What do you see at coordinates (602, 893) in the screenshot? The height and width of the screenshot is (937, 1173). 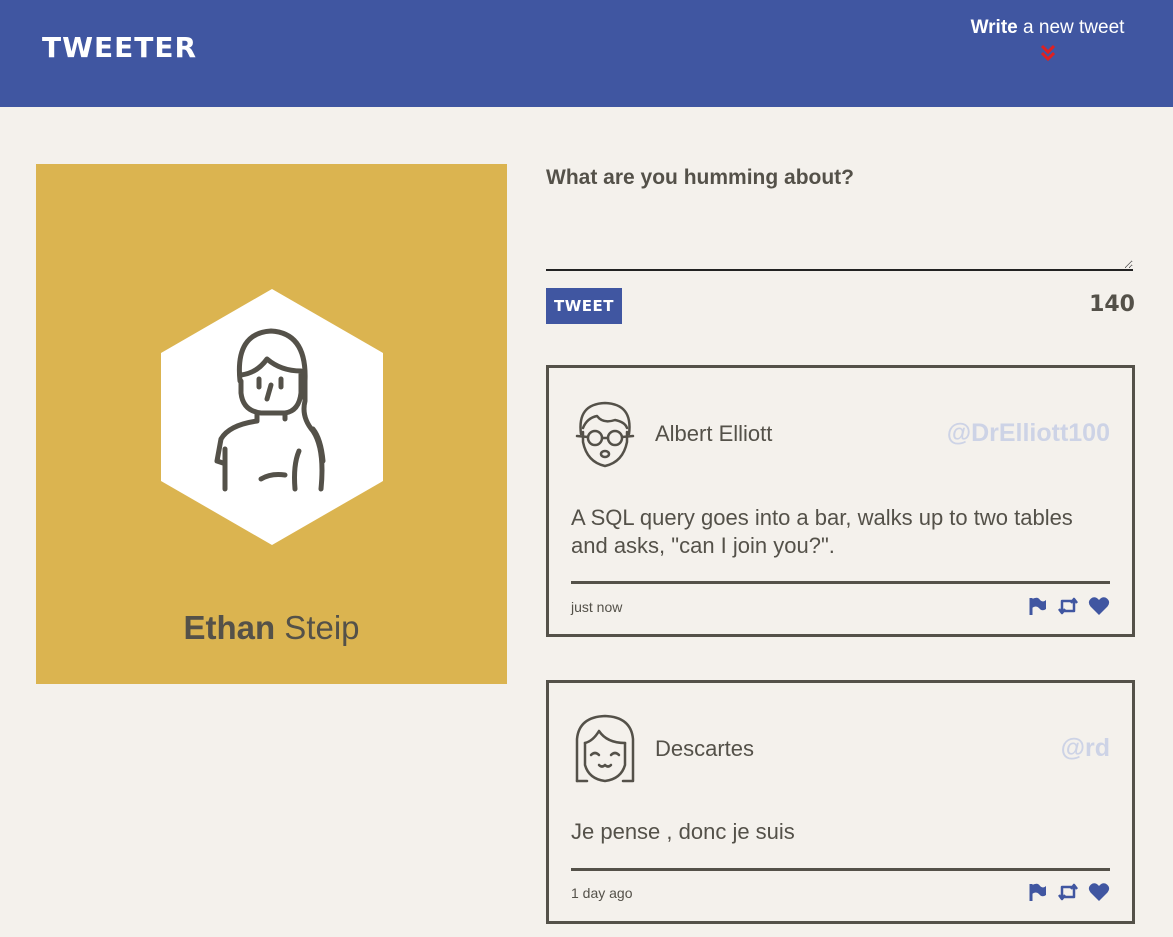 I see `tweet-timestamp: 1 day ago` at bounding box center [602, 893].